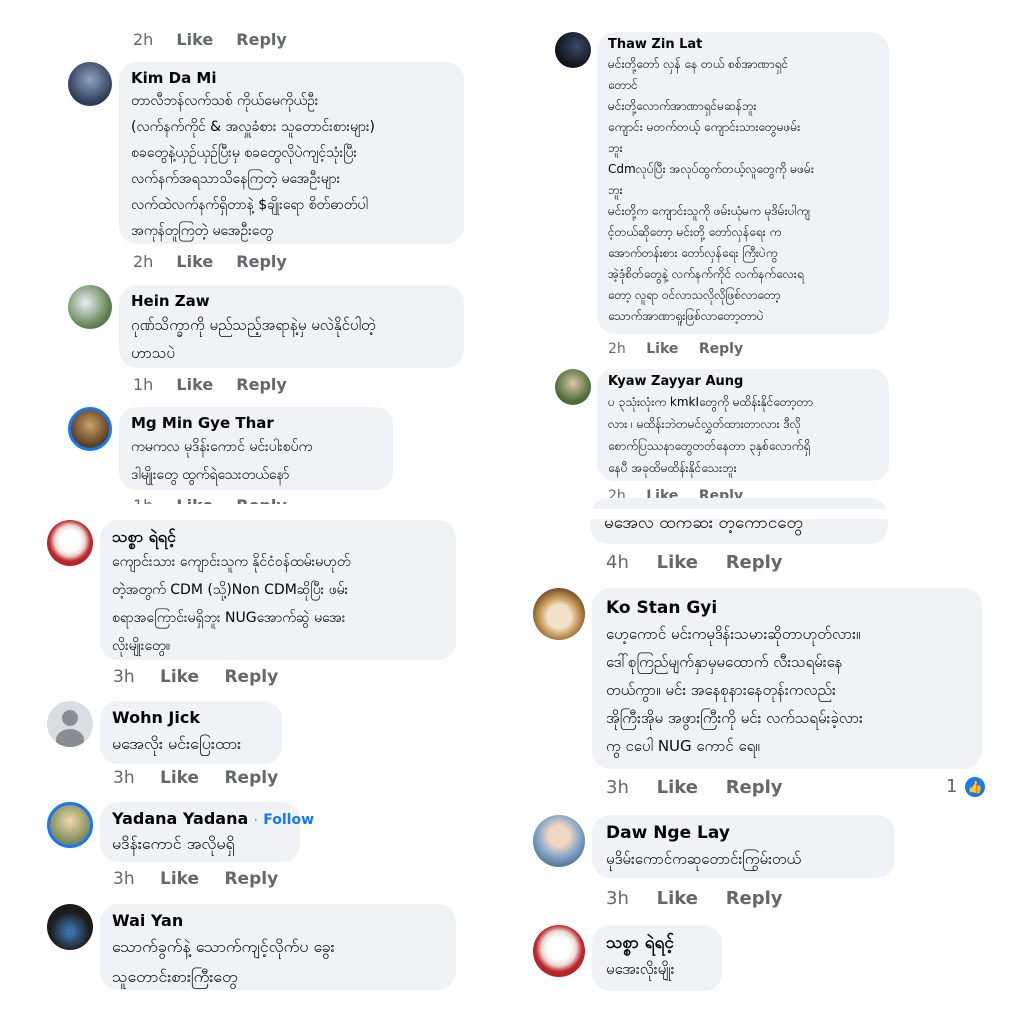  What do you see at coordinates (640, 969) in the screenshot?
I see `comment-text: မအေးလိုးမျိုး` at bounding box center [640, 969].